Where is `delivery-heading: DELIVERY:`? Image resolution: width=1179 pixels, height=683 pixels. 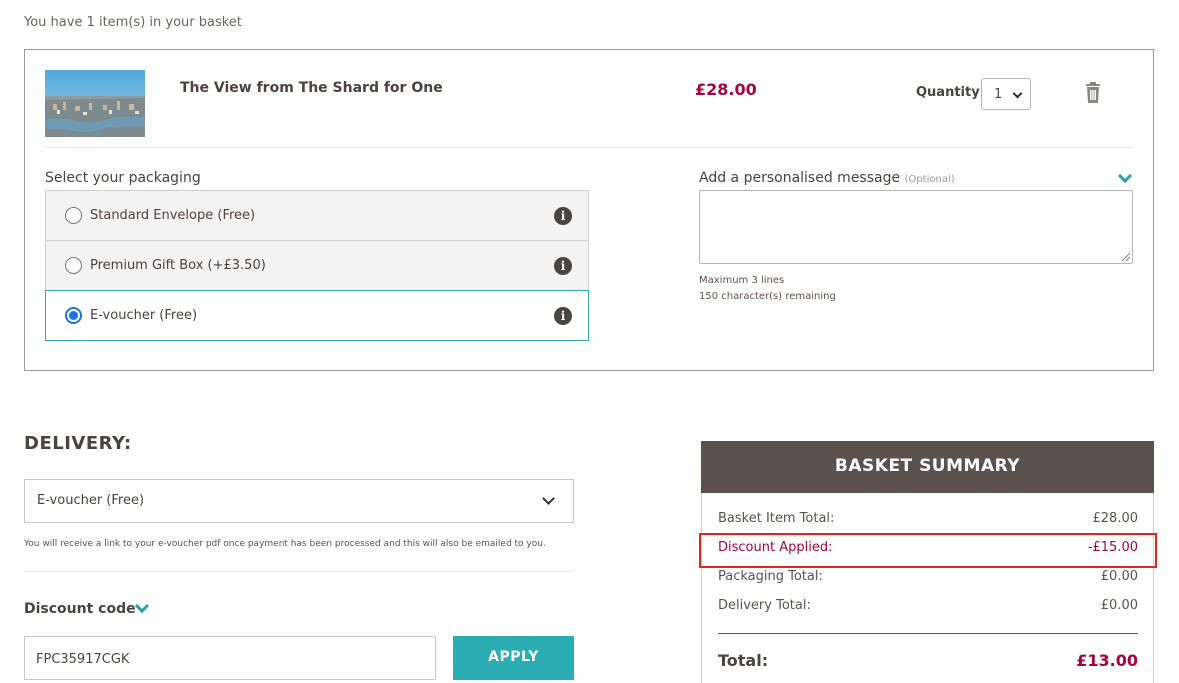
delivery-heading: DELIVERY: is located at coordinates (78, 443).